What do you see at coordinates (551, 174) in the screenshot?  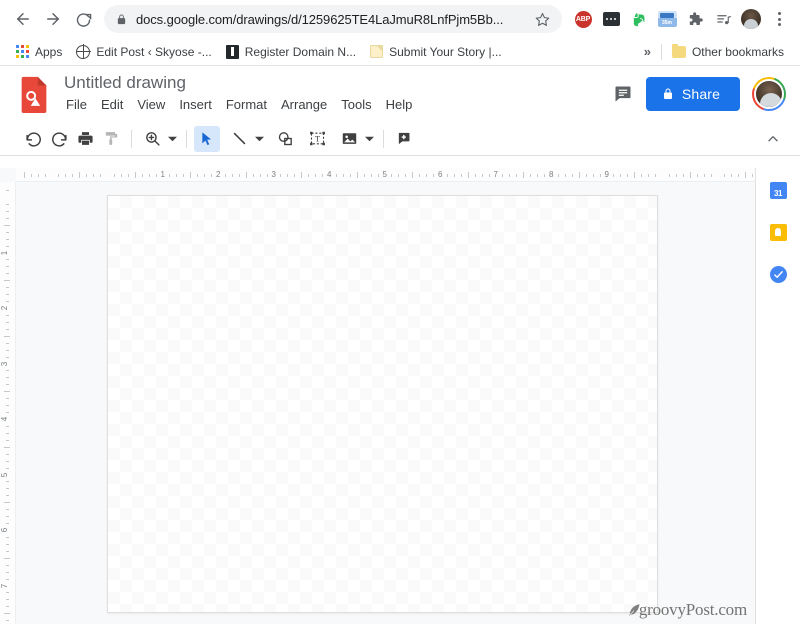 I see `ruler-number: 8` at bounding box center [551, 174].